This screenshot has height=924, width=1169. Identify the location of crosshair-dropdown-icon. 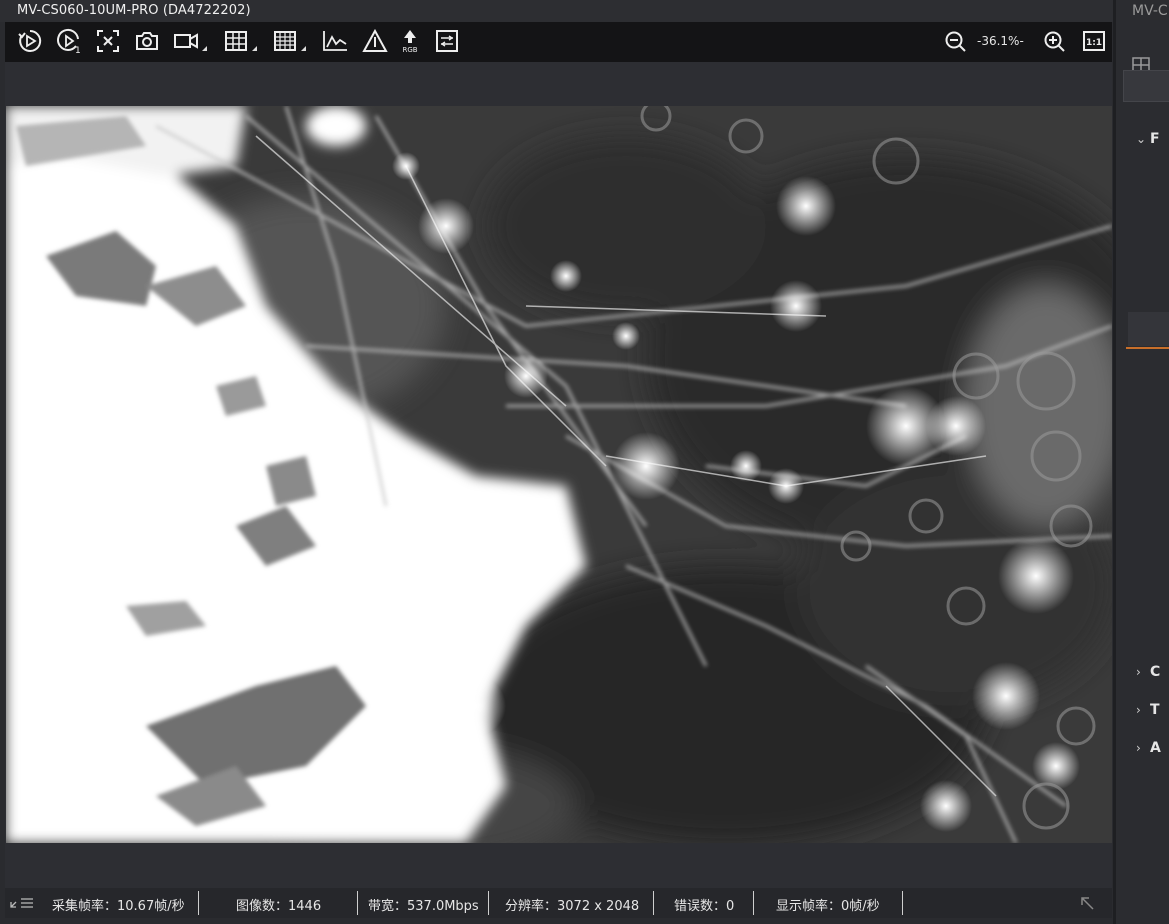
(254, 48).